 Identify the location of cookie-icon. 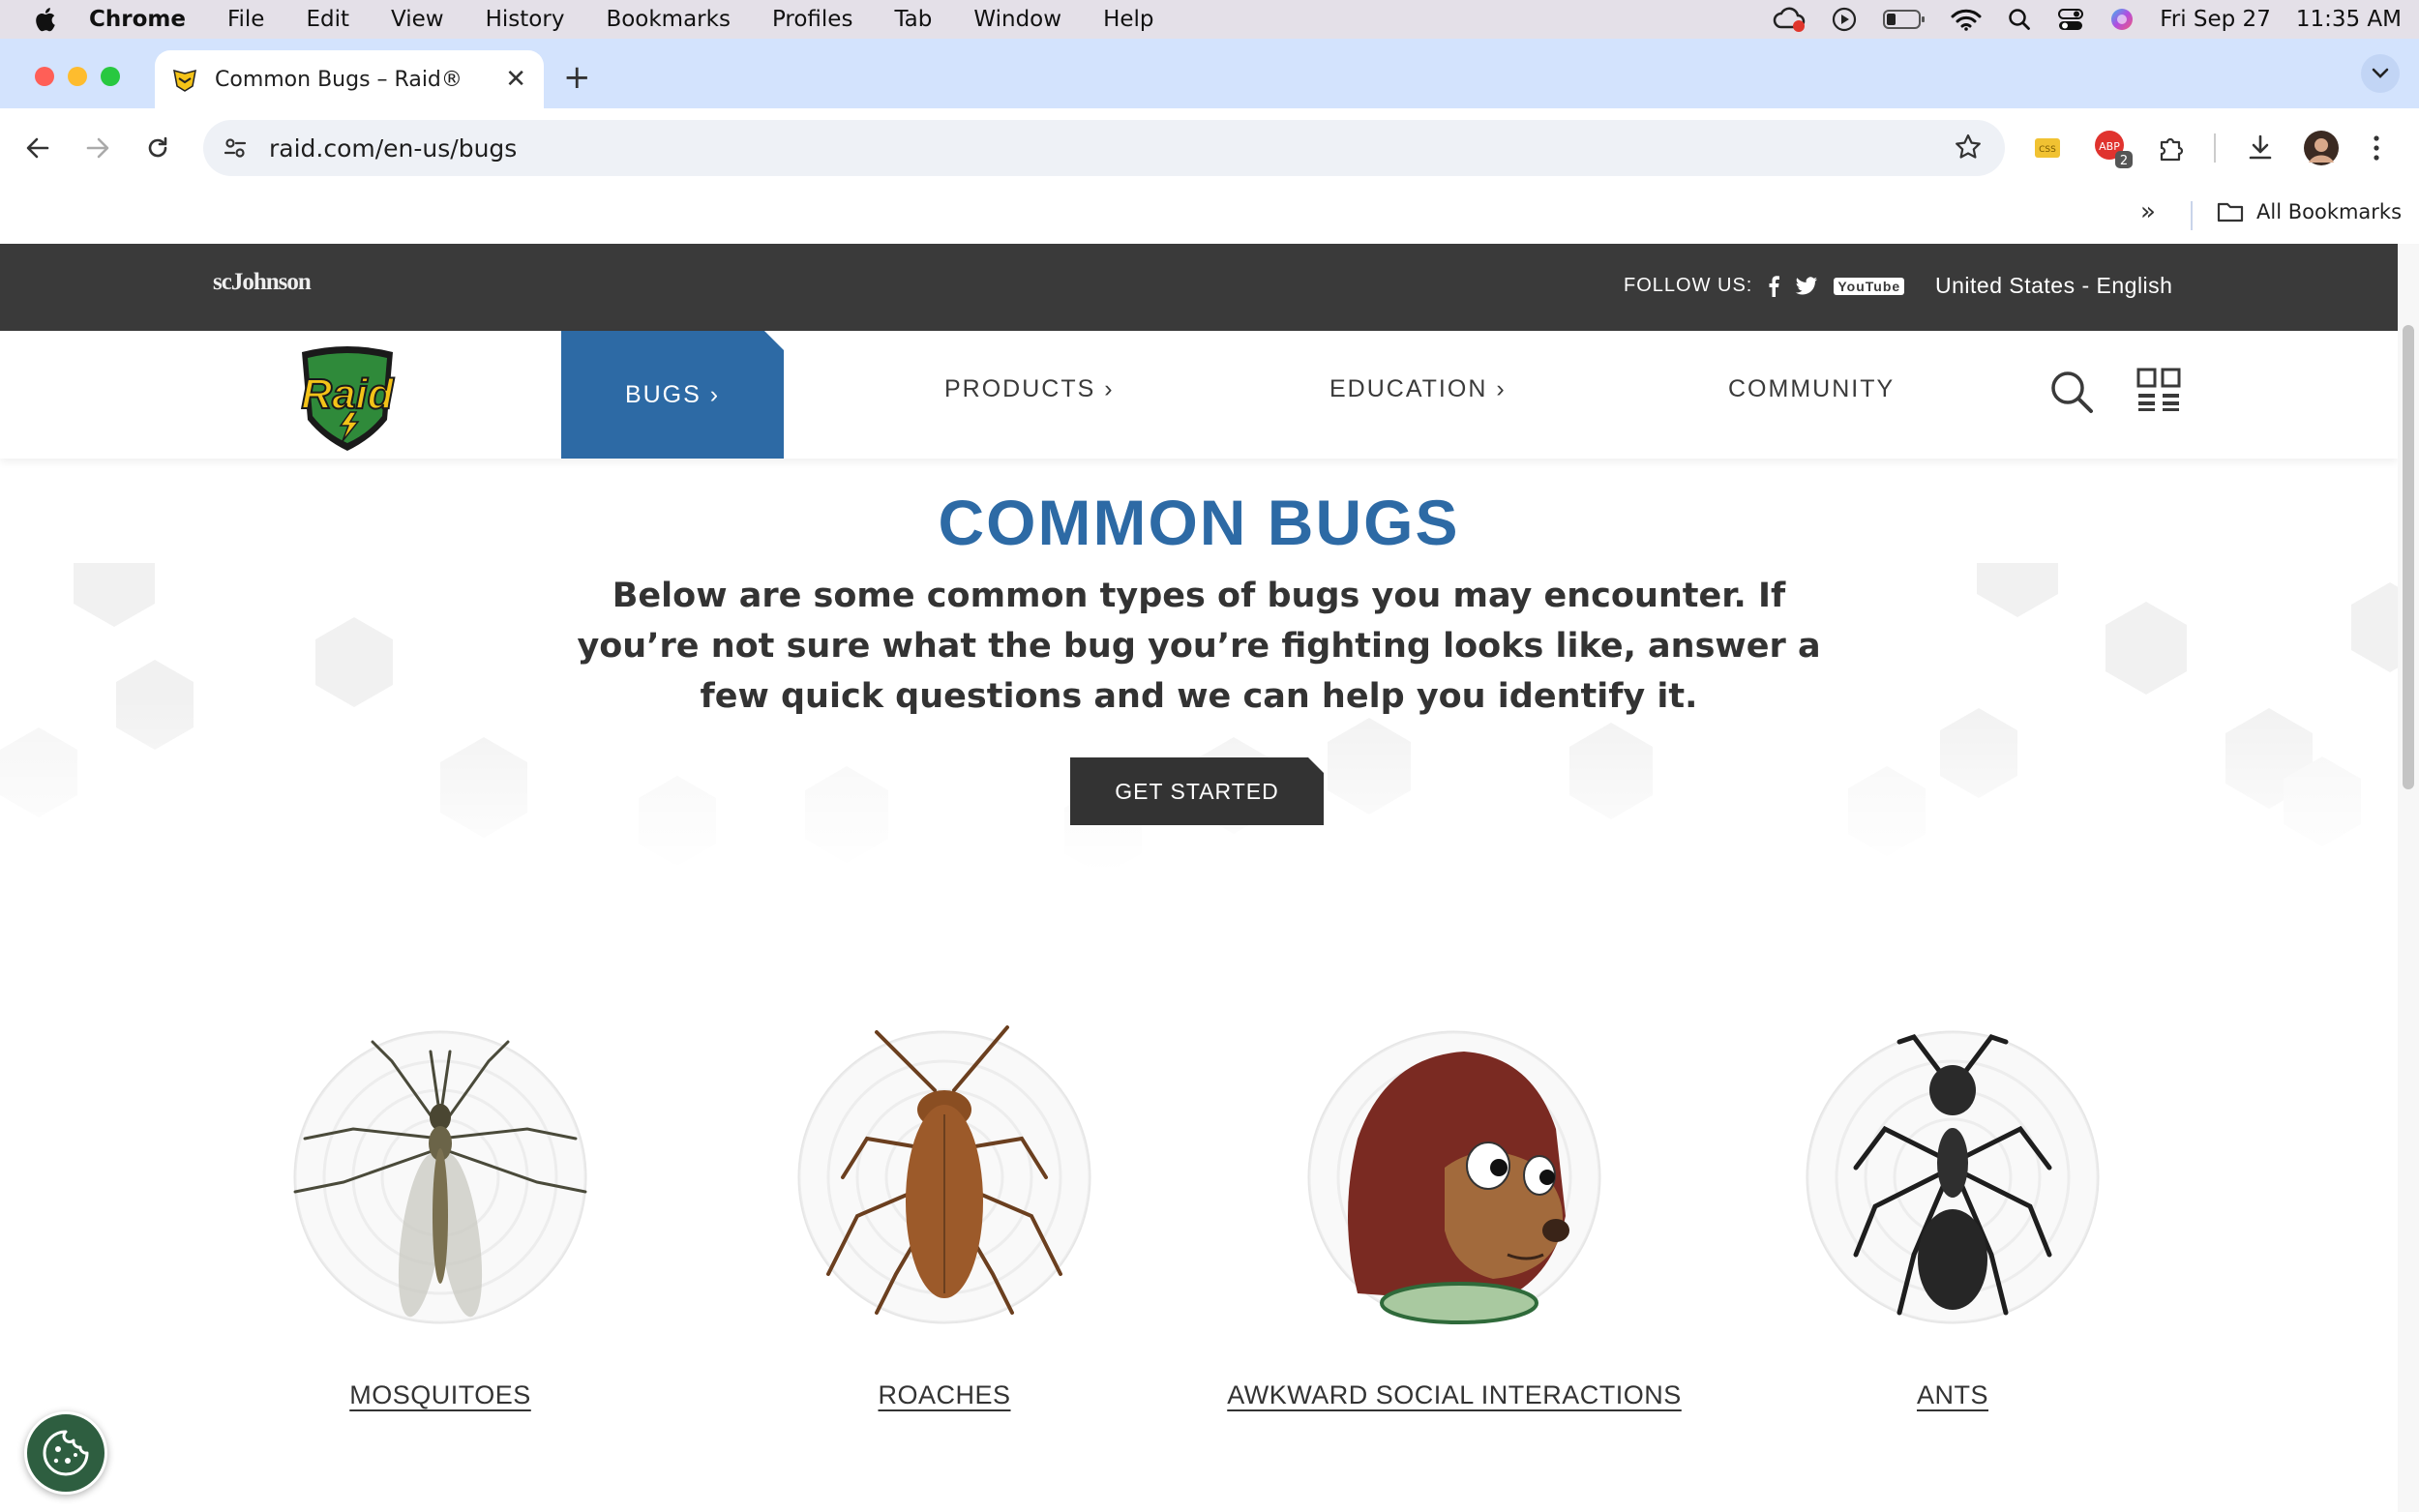
(66, 1453).